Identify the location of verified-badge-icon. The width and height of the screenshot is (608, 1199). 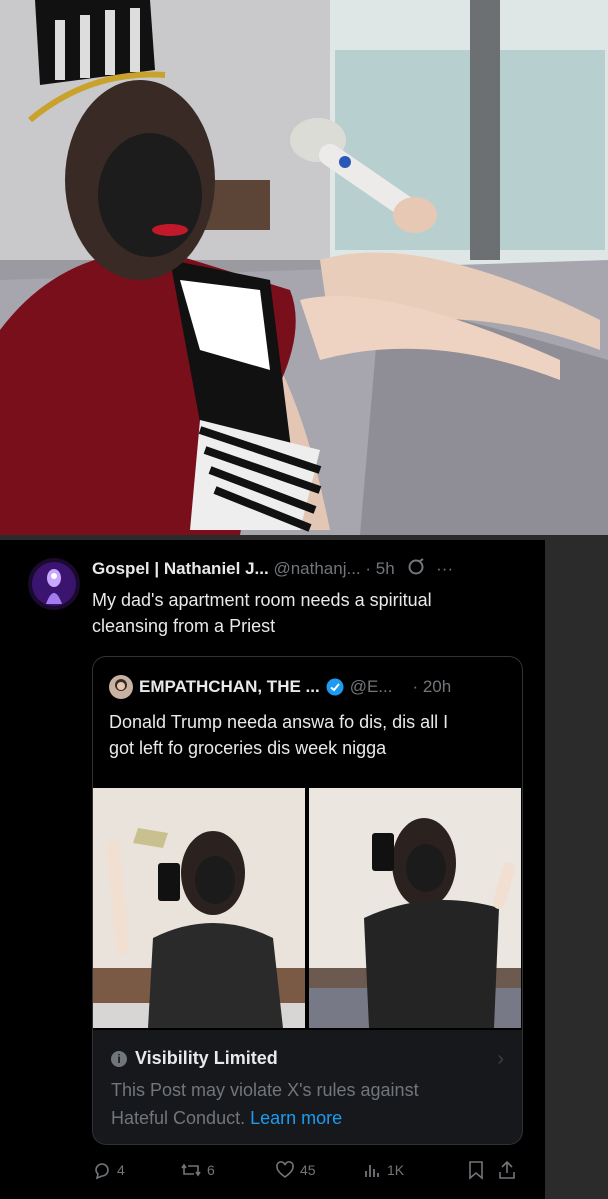
(335, 687).